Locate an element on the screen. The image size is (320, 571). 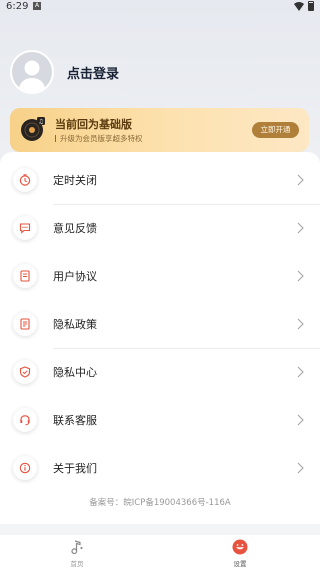
vip-upgrade-card: ♫ 当前回为基础版 升级为会员版享超多特权 立即开通 is located at coordinates (159, 130).